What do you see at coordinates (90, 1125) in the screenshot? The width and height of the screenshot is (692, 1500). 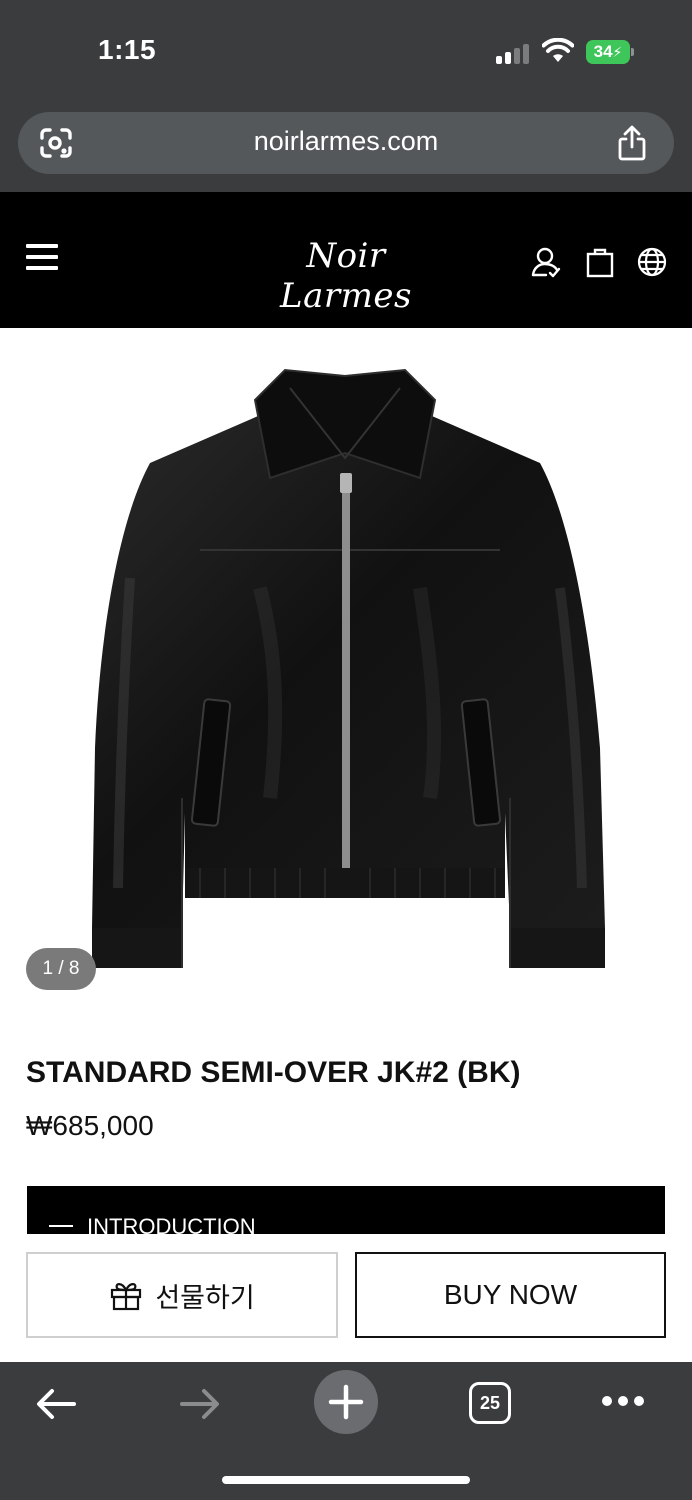 I see `product-price: ₩685,000` at bounding box center [90, 1125].